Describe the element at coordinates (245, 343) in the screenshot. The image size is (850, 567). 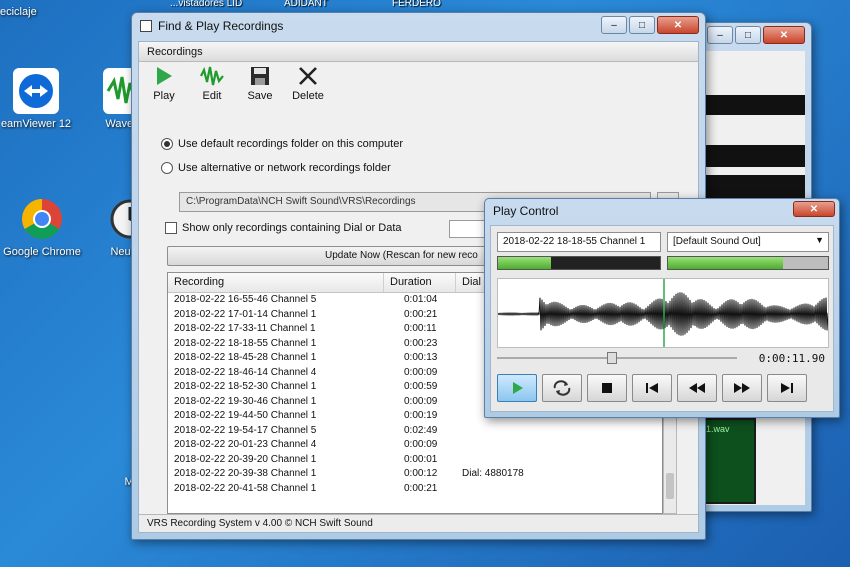
I see `cell-recording: 2018-02-22 18-18-55 Channel 1` at that location.